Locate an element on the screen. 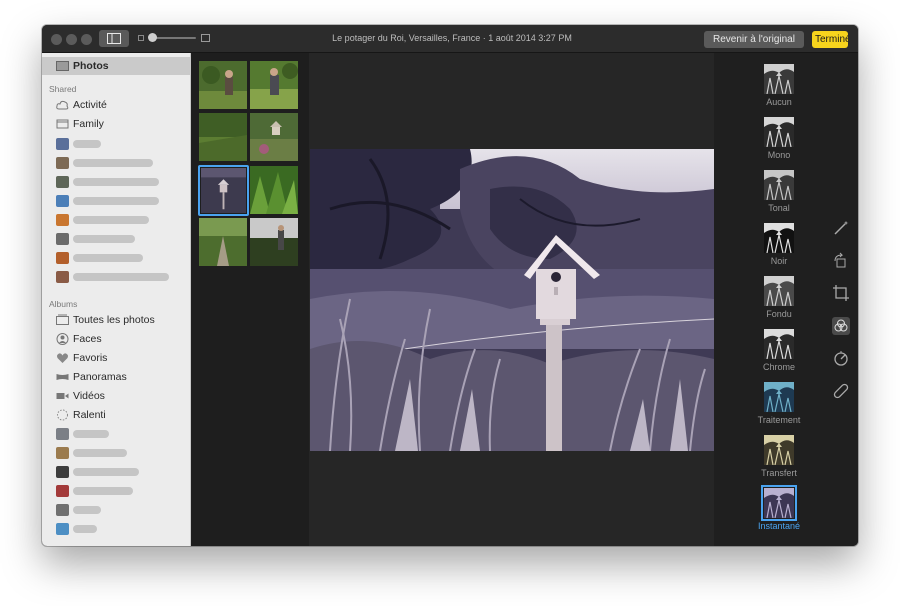  photo-thumbnail-selected is located at coordinates (223, 190).